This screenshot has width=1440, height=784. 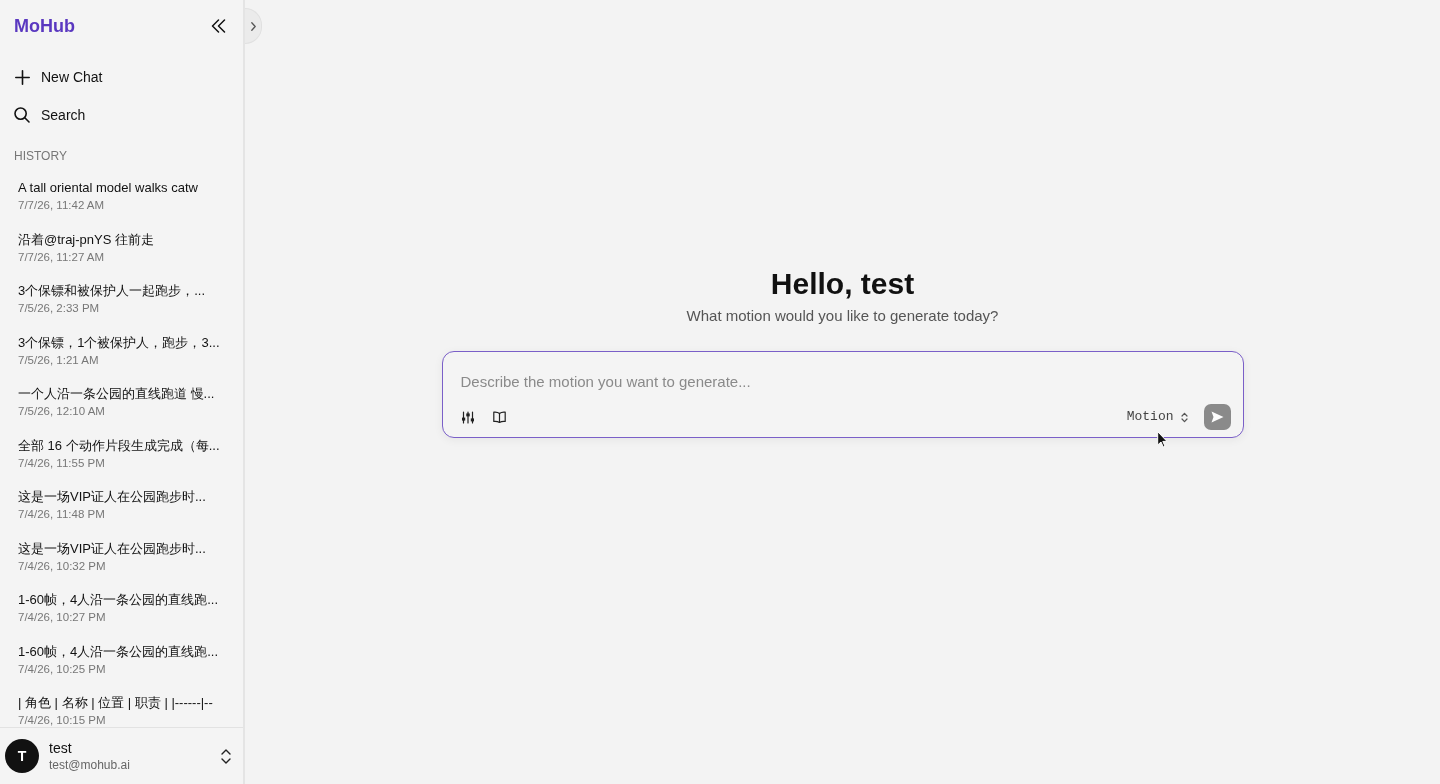 I want to click on double-chevron-left-icon, so click(x=218, y=26).